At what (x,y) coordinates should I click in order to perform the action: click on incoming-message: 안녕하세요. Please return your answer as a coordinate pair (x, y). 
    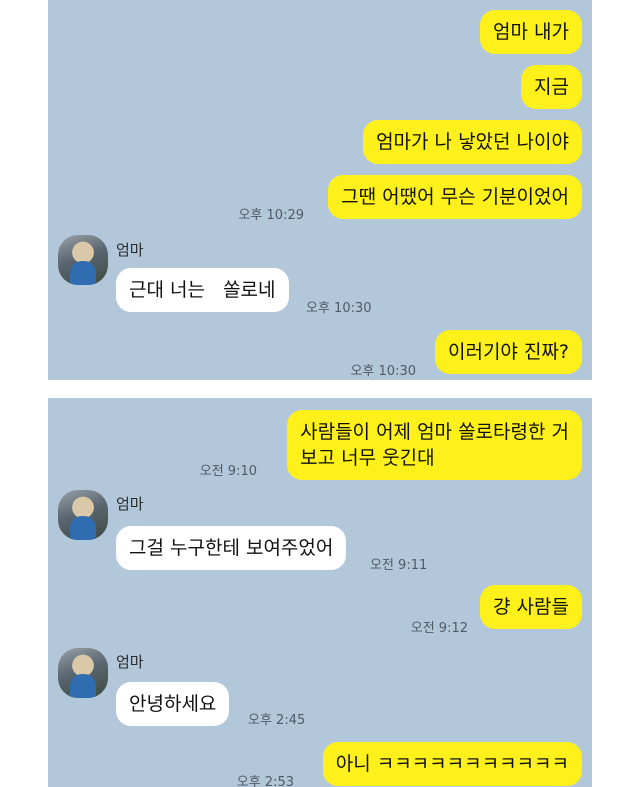
    Looking at the image, I should click on (173, 704).